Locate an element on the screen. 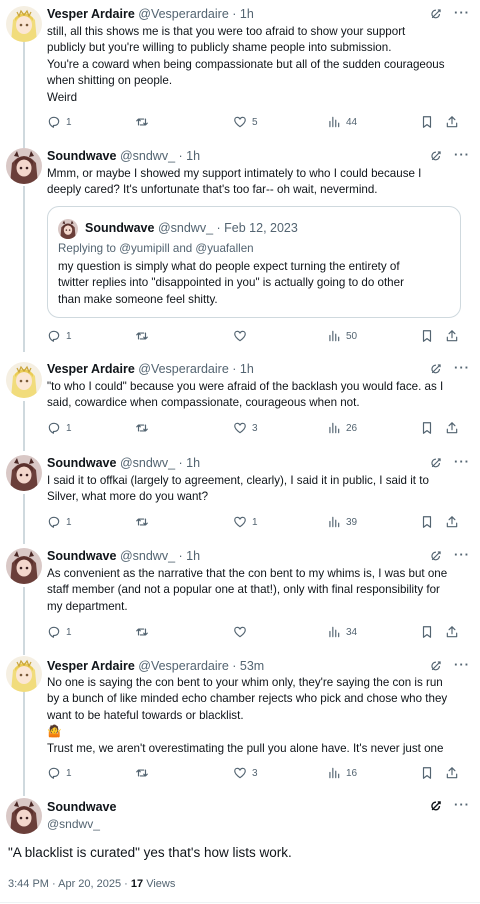 The height and width of the screenshot is (904, 480). views-button: 34 is located at coordinates (342, 632).